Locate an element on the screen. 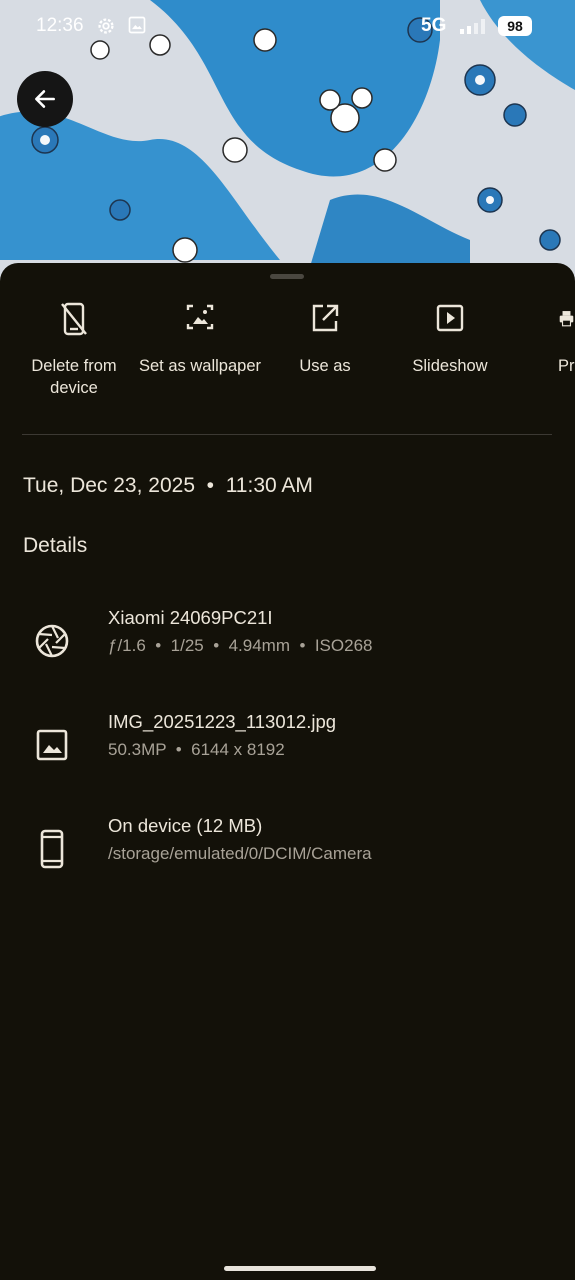 The height and width of the screenshot is (1280, 575). battery-indicator: 98 is located at coordinates (515, 26).